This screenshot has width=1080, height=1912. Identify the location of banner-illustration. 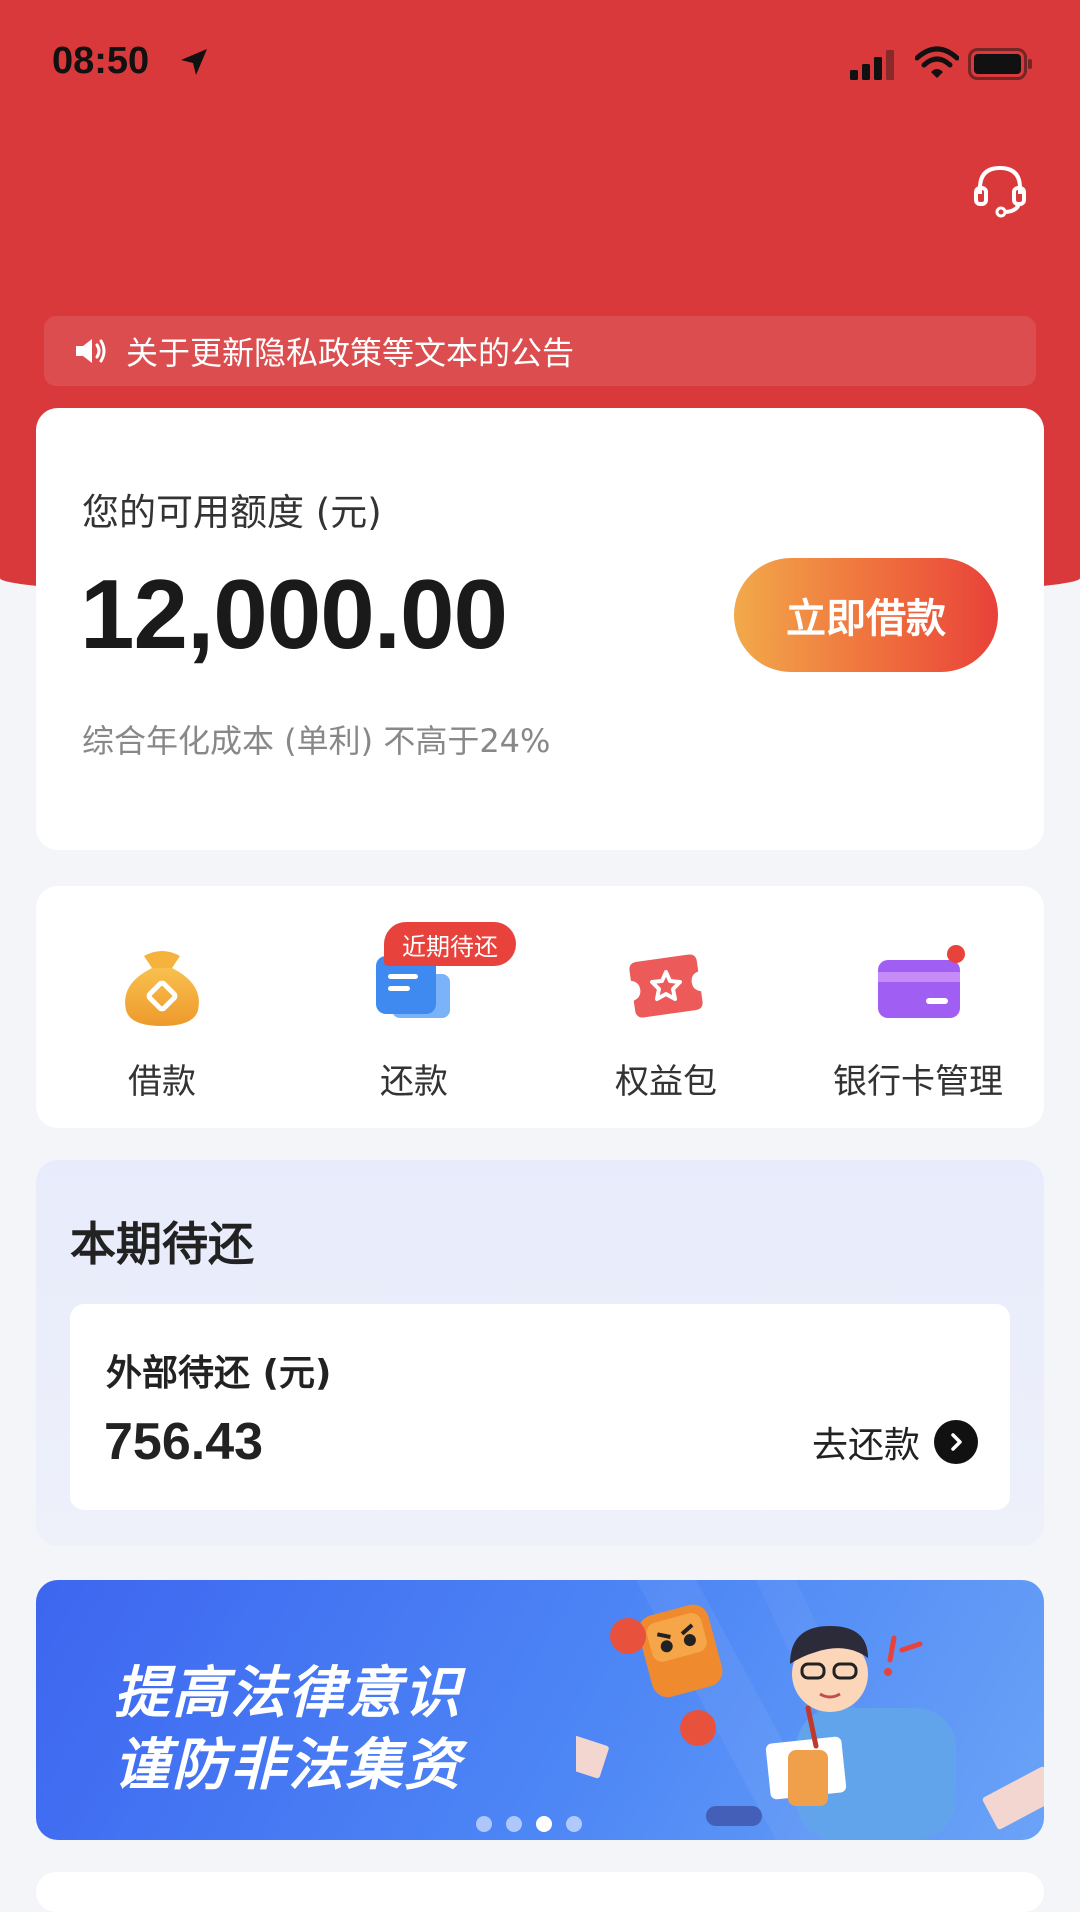
(810, 1710).